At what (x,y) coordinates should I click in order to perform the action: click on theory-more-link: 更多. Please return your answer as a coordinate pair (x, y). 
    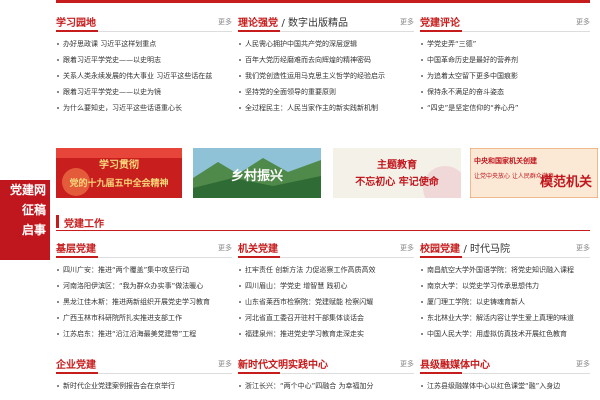
    Looking at the image, I should click on (407, 22).